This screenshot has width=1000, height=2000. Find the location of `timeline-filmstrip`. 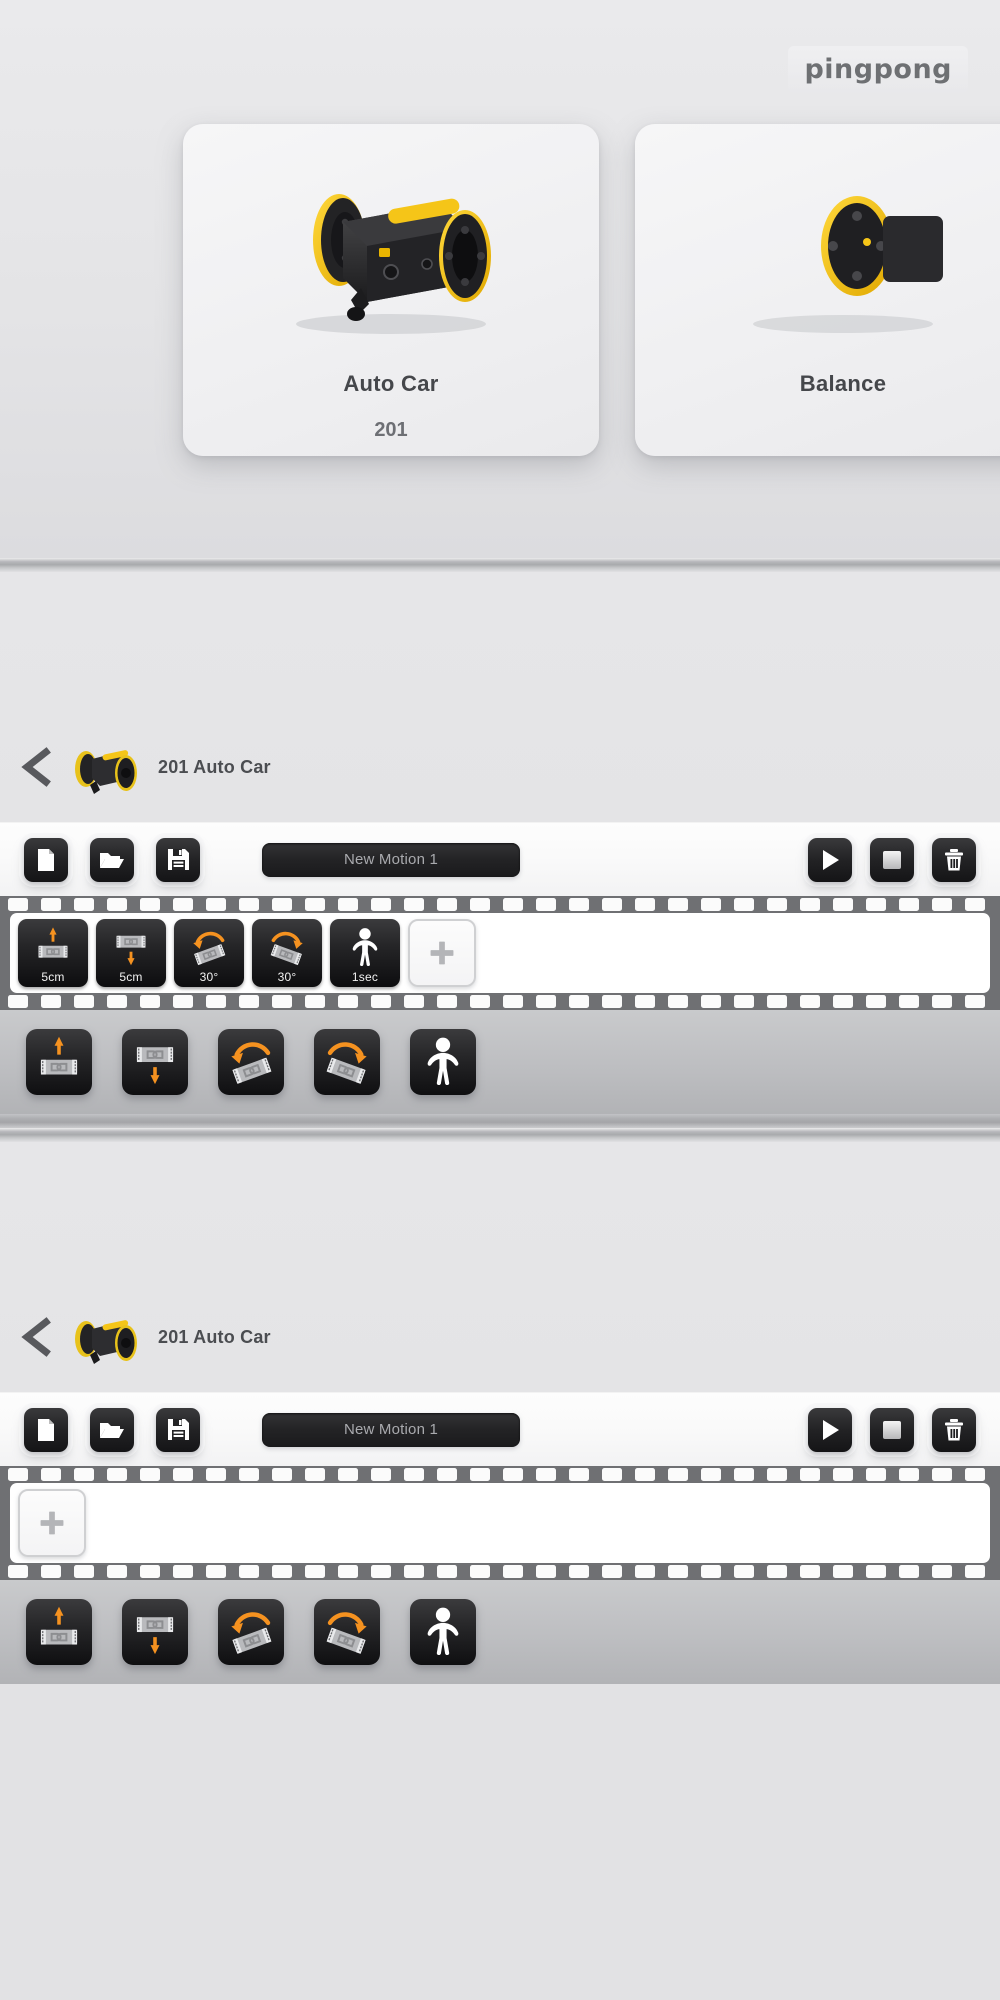

timeline-filmstrip is located at coordinates (500, 1523).